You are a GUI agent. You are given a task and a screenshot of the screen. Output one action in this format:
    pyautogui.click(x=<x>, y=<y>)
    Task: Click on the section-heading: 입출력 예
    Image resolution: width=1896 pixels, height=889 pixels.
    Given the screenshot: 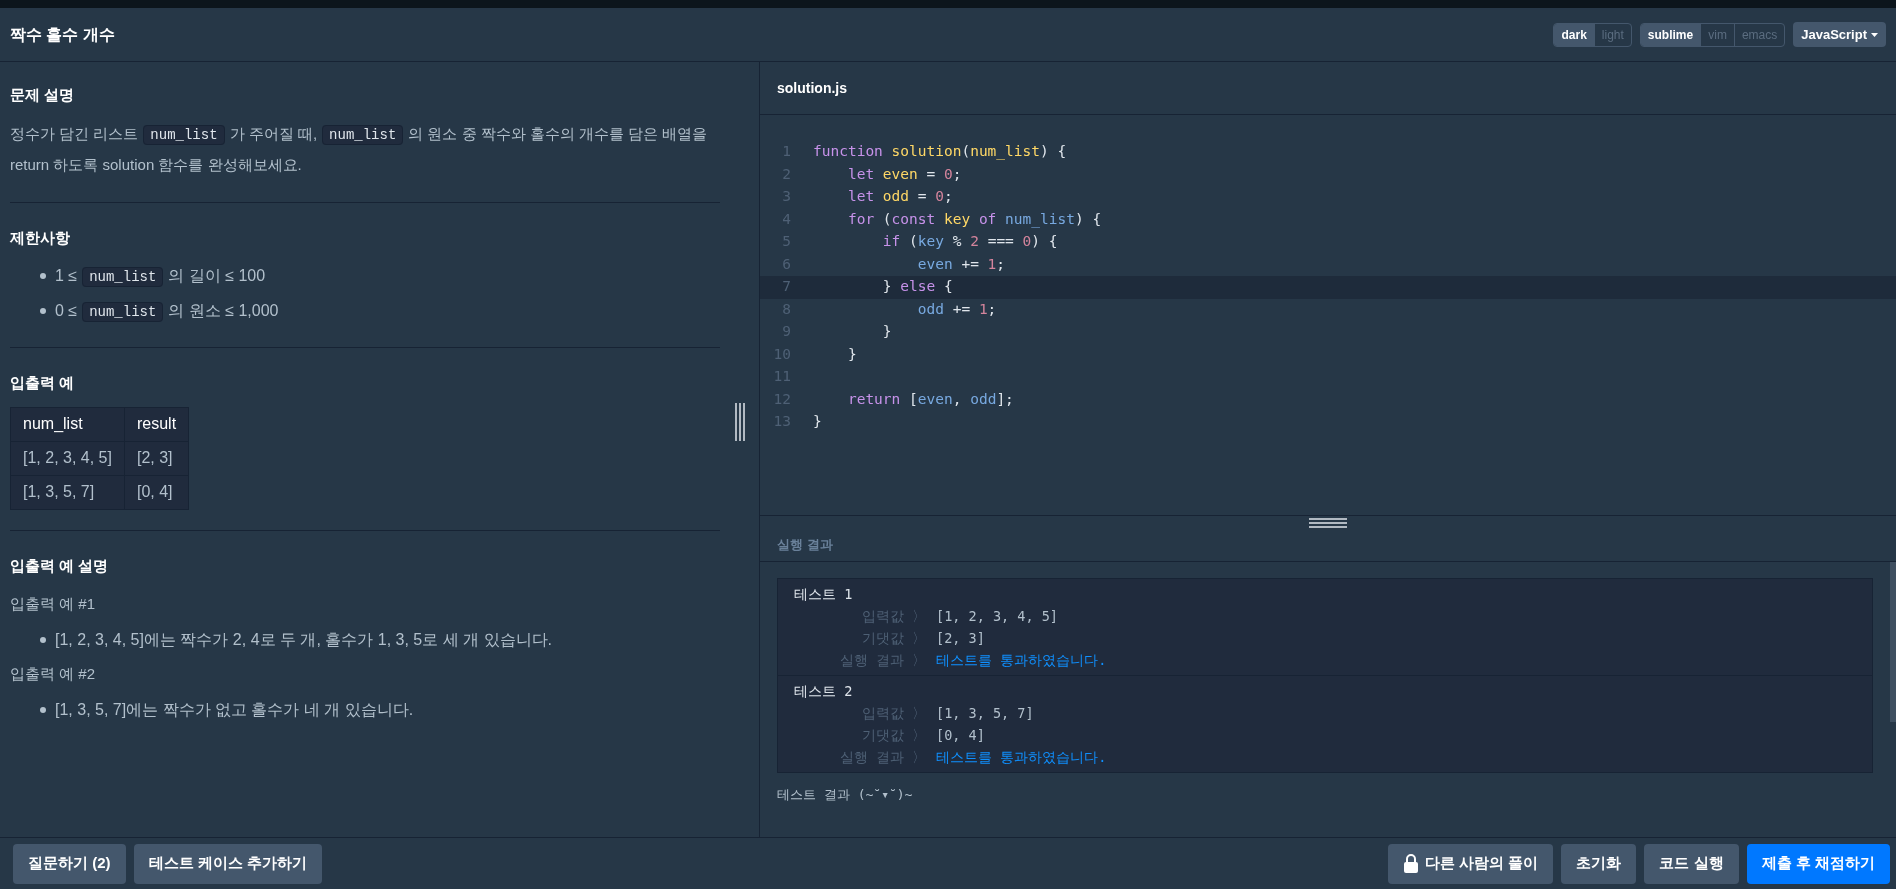 What is the action you would take?
    pyautogui.click(x=43, y=383)
    